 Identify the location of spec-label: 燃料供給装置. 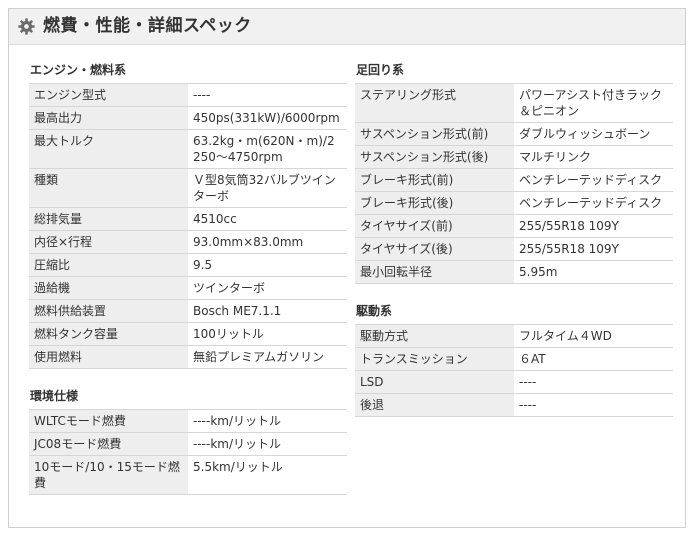
(108, 311).